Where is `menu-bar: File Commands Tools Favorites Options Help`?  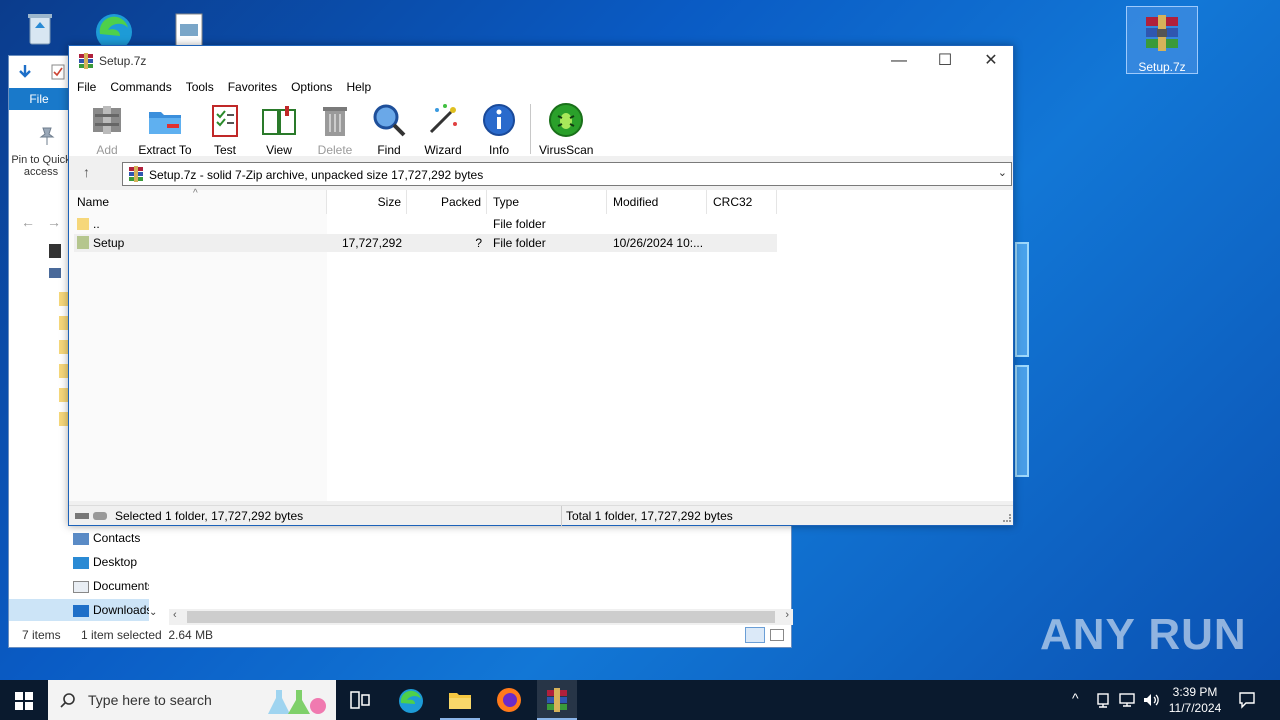 menu-bar: File Commands Tools Favorites Options Help is located at coordinates (541, 87).